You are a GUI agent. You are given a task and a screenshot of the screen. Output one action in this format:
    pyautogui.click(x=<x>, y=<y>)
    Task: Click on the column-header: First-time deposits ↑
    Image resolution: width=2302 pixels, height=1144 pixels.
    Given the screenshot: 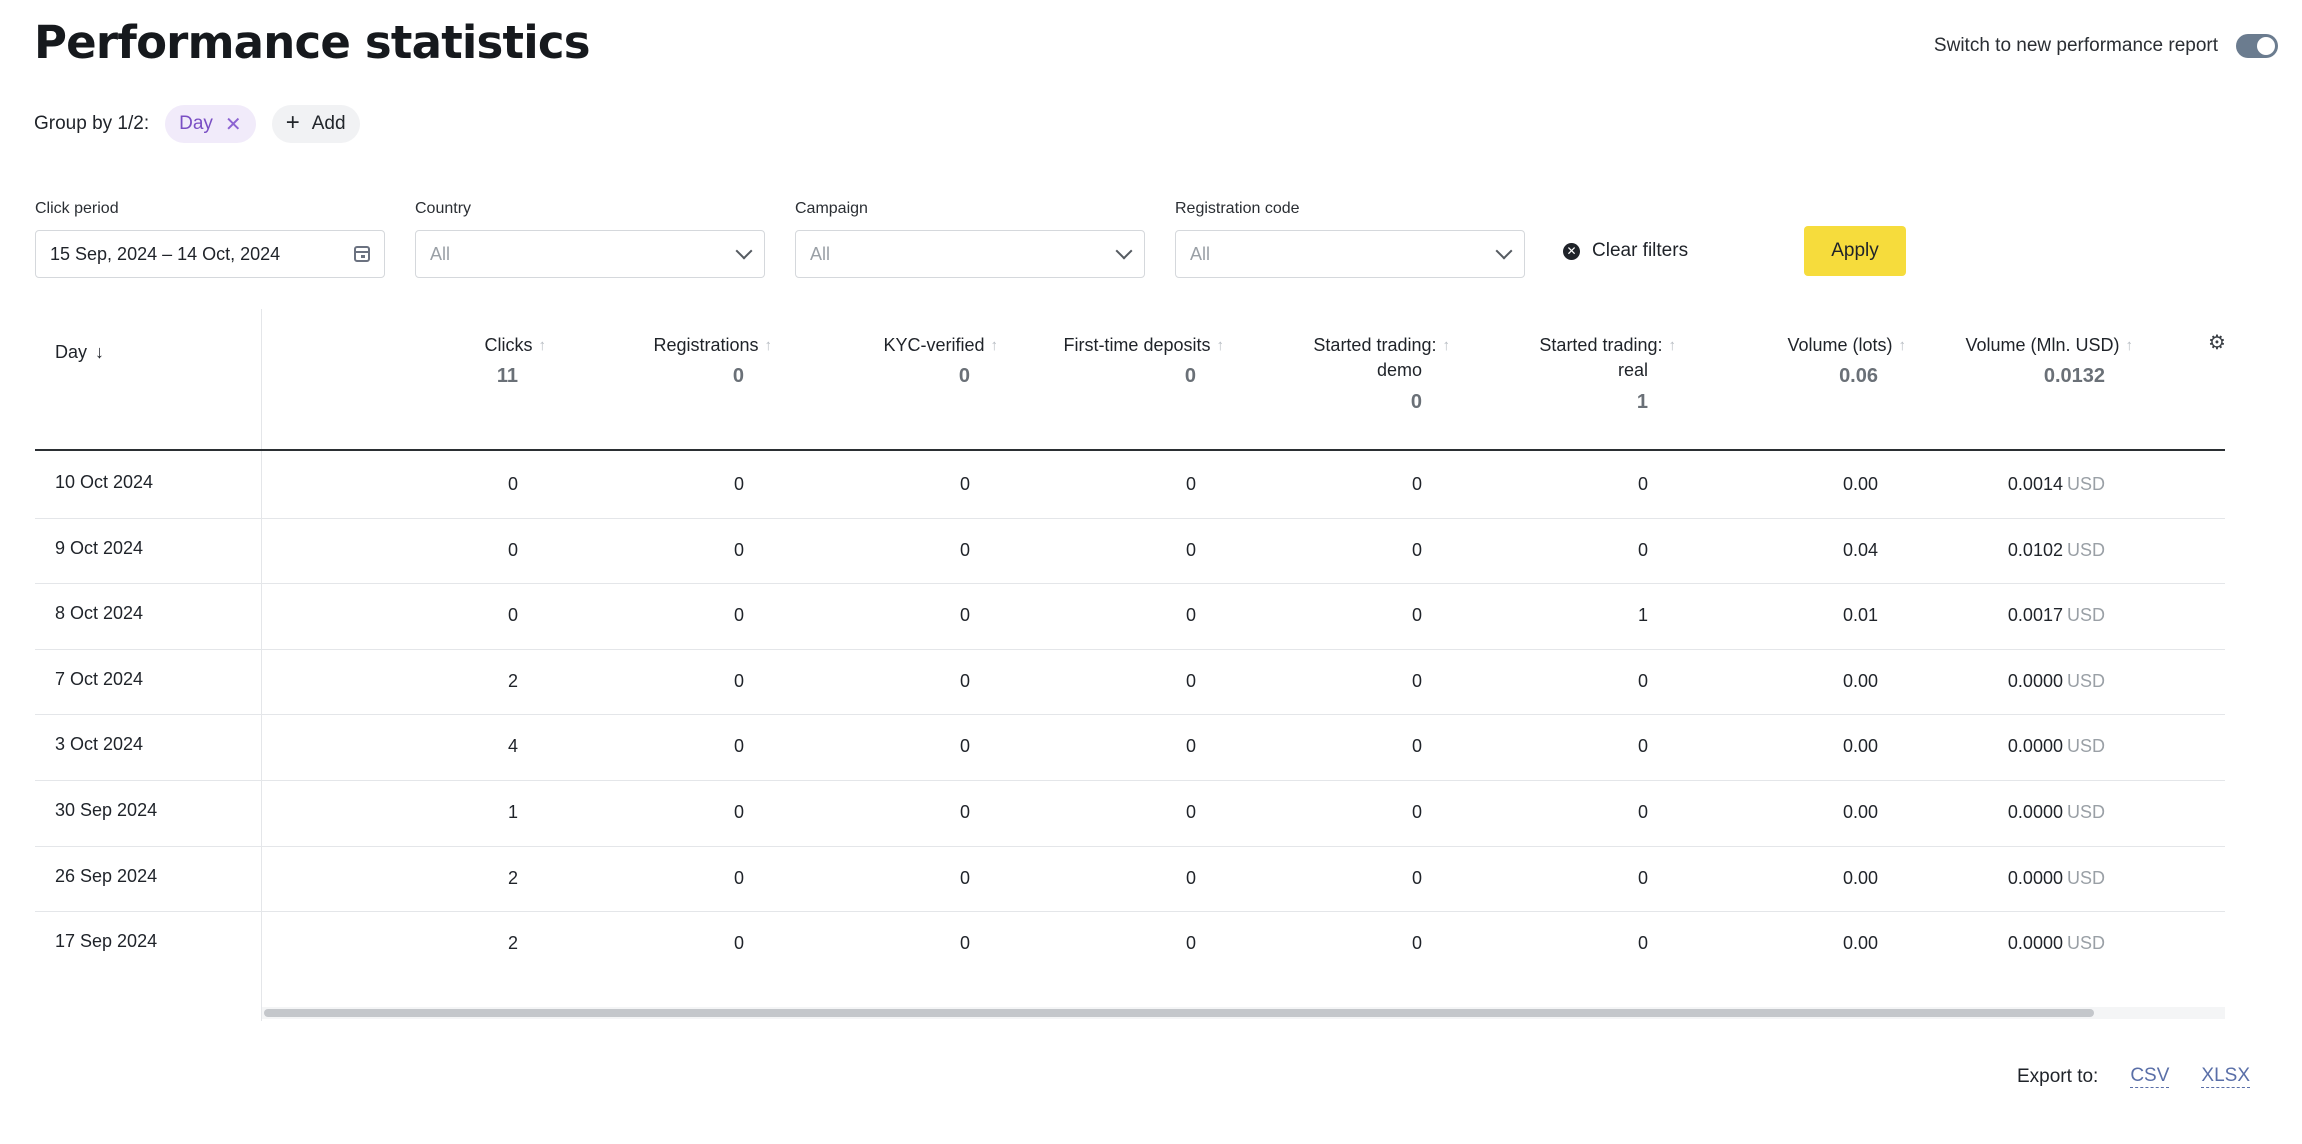 What is the action you would take?
    pyautogui.click(x=1143, y=345)
    